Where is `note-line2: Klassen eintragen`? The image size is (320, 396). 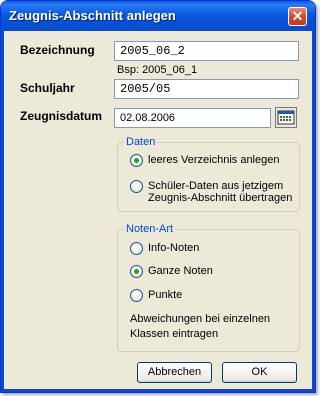 note-line2: Klassen eintragen is located at coordinates (174, 334).